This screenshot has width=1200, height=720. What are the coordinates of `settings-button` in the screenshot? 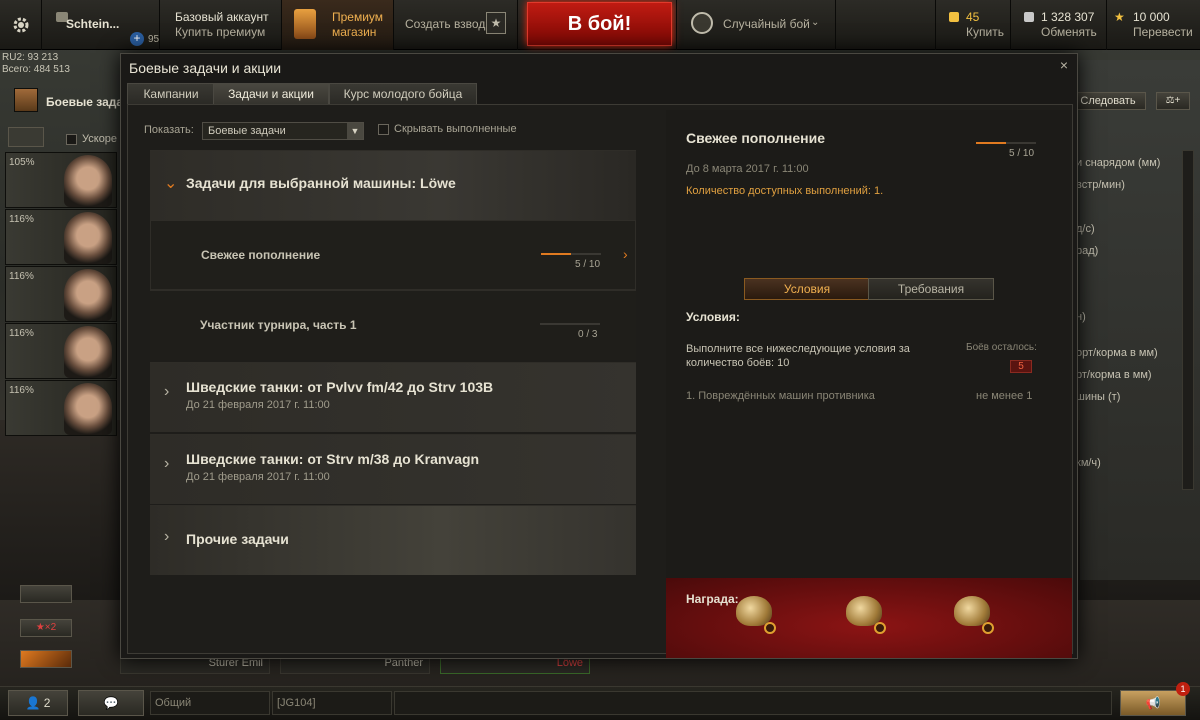 It's located at (21, 25).